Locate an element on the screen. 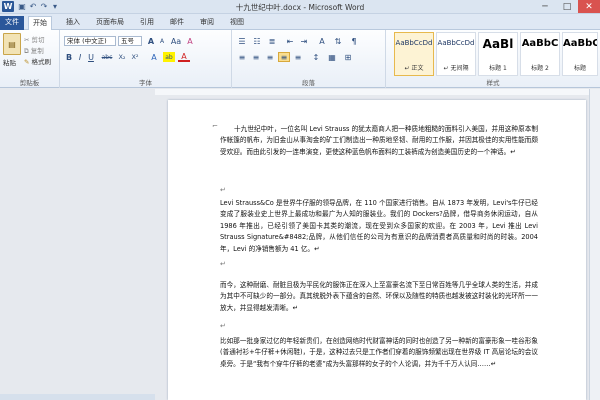  increase-indent-icon: ⇥ is located at coordinates (304, 41).